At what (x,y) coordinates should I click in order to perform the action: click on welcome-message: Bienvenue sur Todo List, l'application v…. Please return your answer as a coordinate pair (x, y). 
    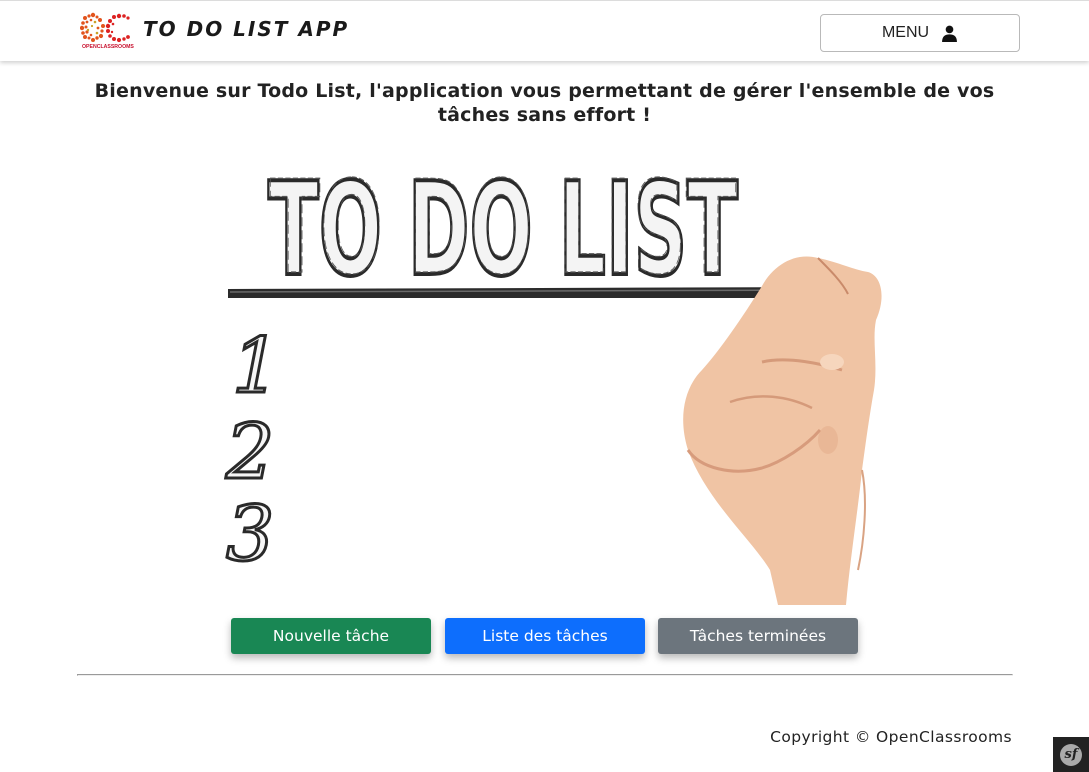
    Looking at the image, I should click on (544, 103).